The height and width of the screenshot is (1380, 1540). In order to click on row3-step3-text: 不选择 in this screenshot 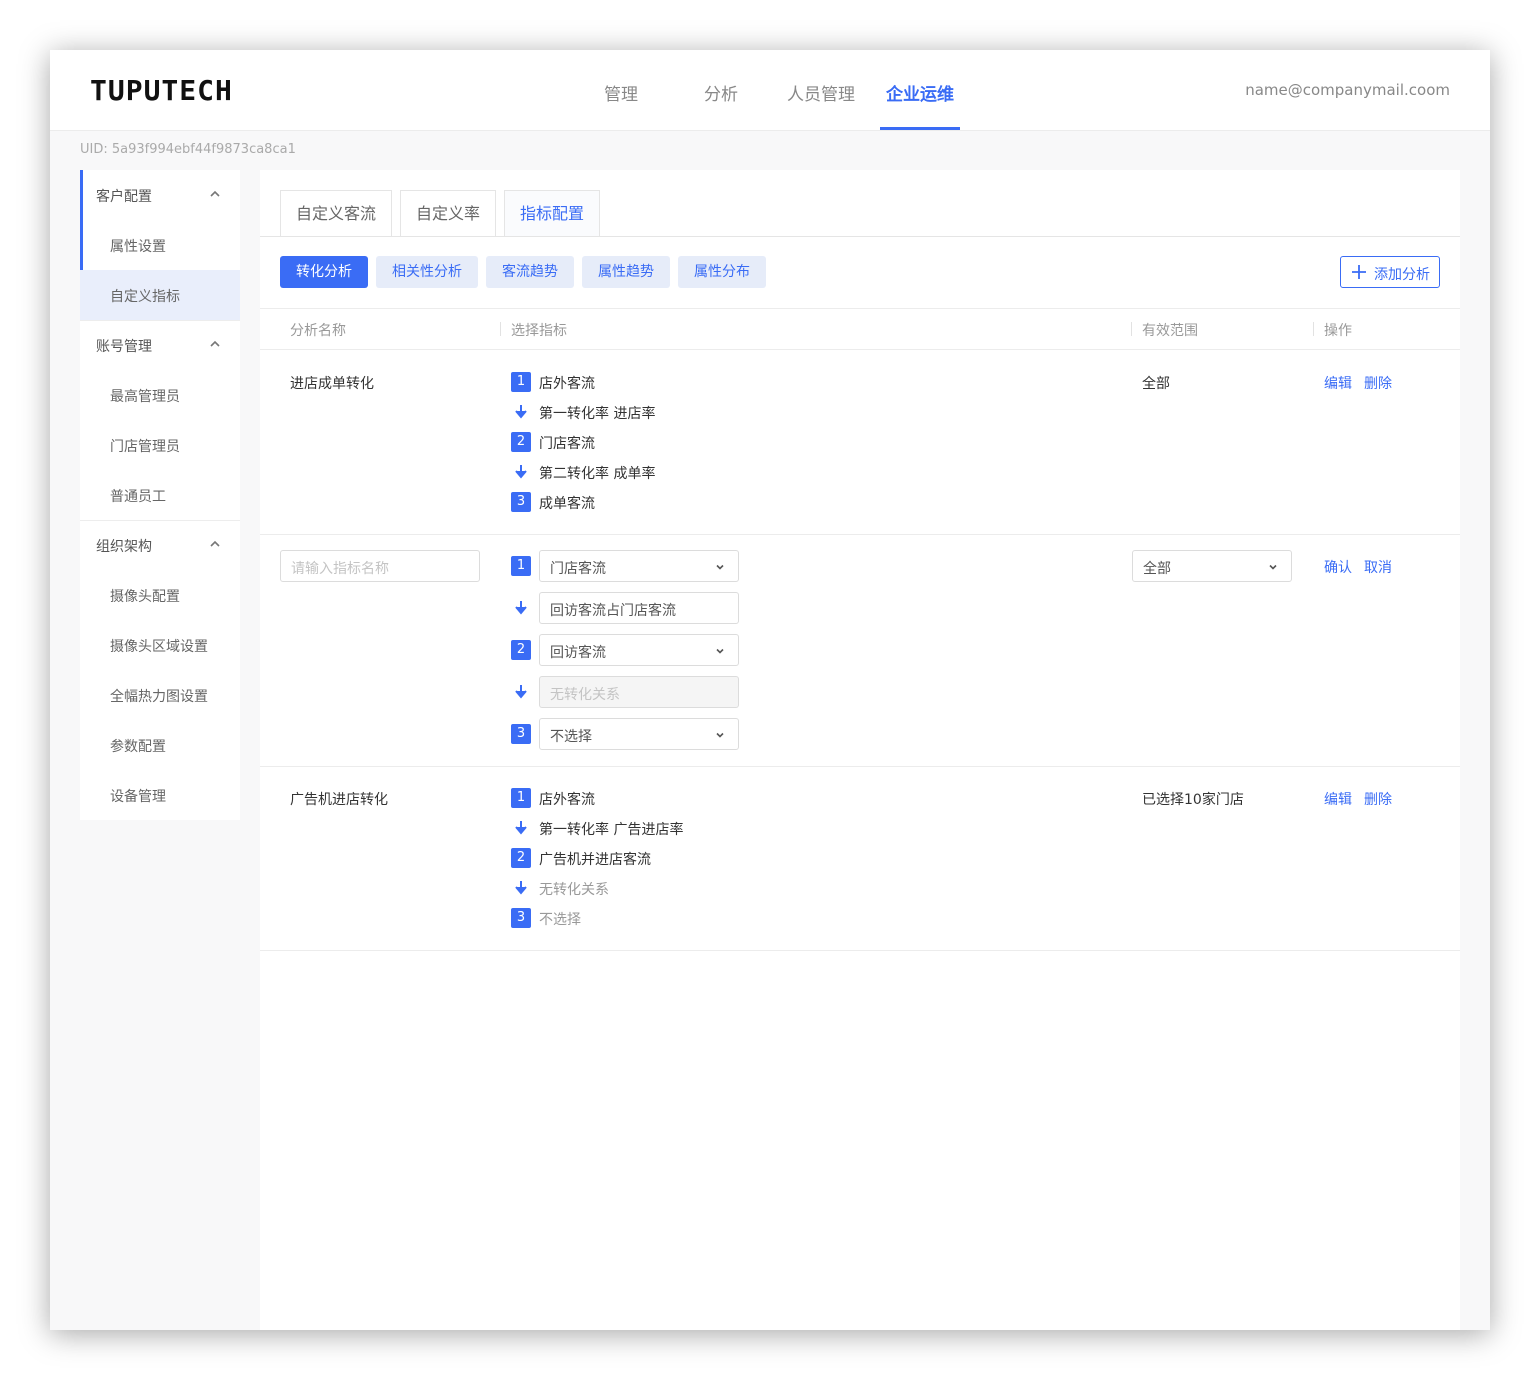, I will do `click(560, 920)`.